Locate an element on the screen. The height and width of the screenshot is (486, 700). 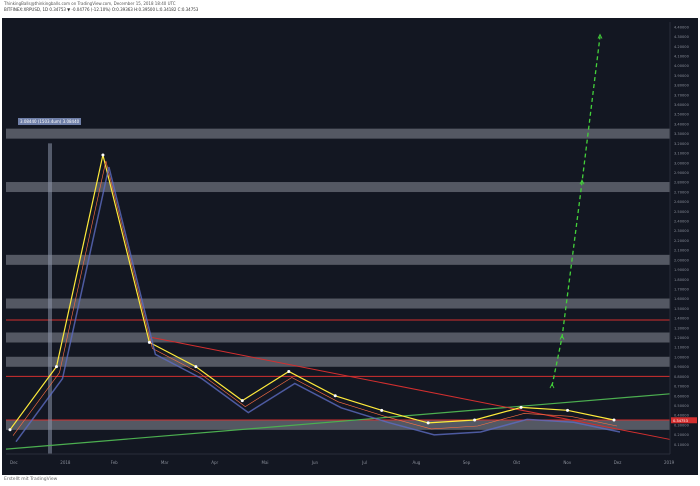
price-axis-label-42: 0.20000 is located at coordinates (682, 435).